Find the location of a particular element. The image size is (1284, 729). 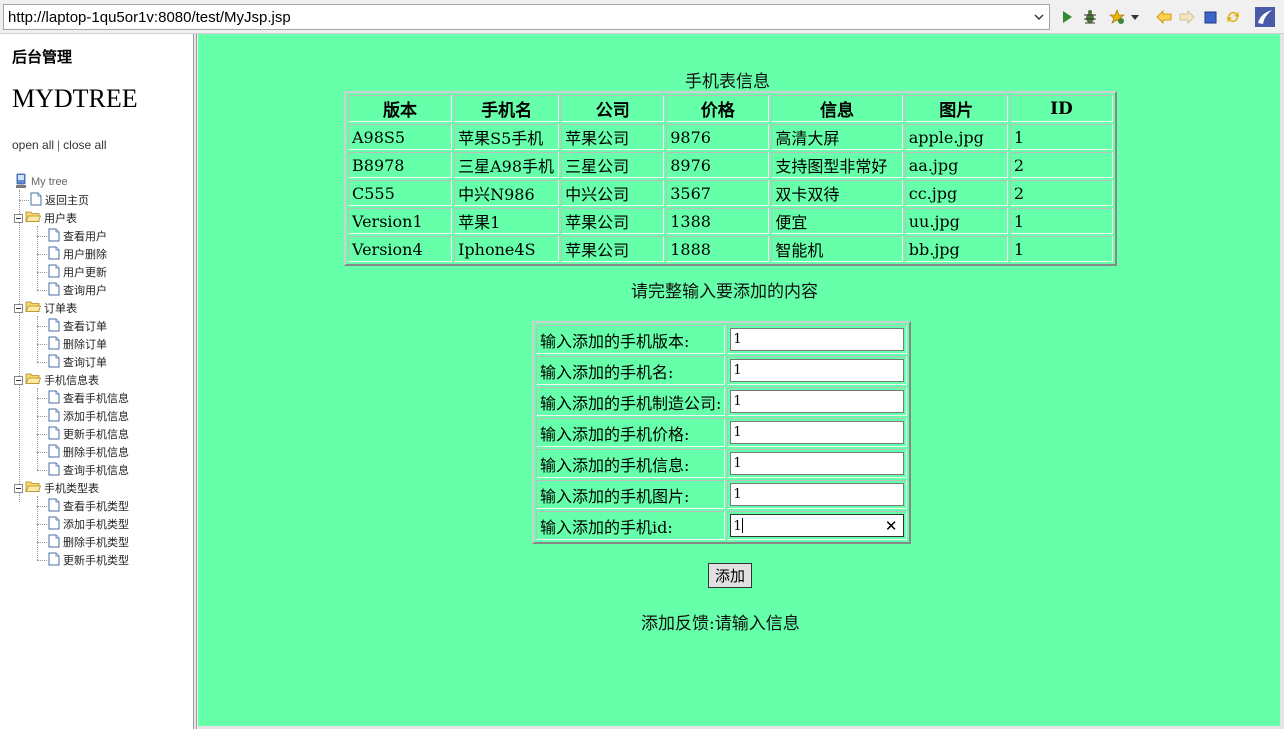

tree-item: 更新手机类型 is located at coordinates (83, 560).